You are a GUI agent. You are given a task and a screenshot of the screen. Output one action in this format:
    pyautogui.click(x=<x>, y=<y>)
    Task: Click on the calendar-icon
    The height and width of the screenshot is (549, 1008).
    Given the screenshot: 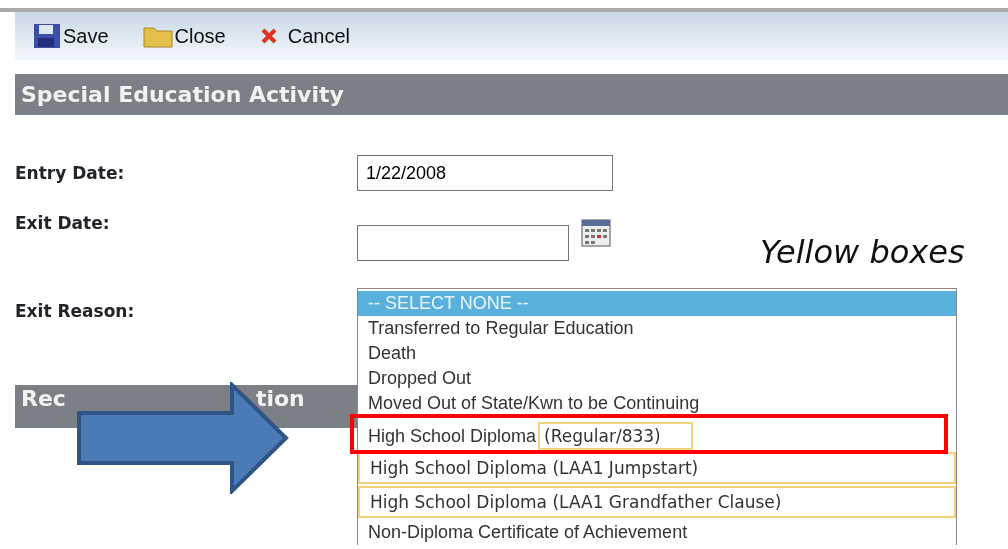 What is the action you would take?
    pyautogui.click(x=596, y=233)
    